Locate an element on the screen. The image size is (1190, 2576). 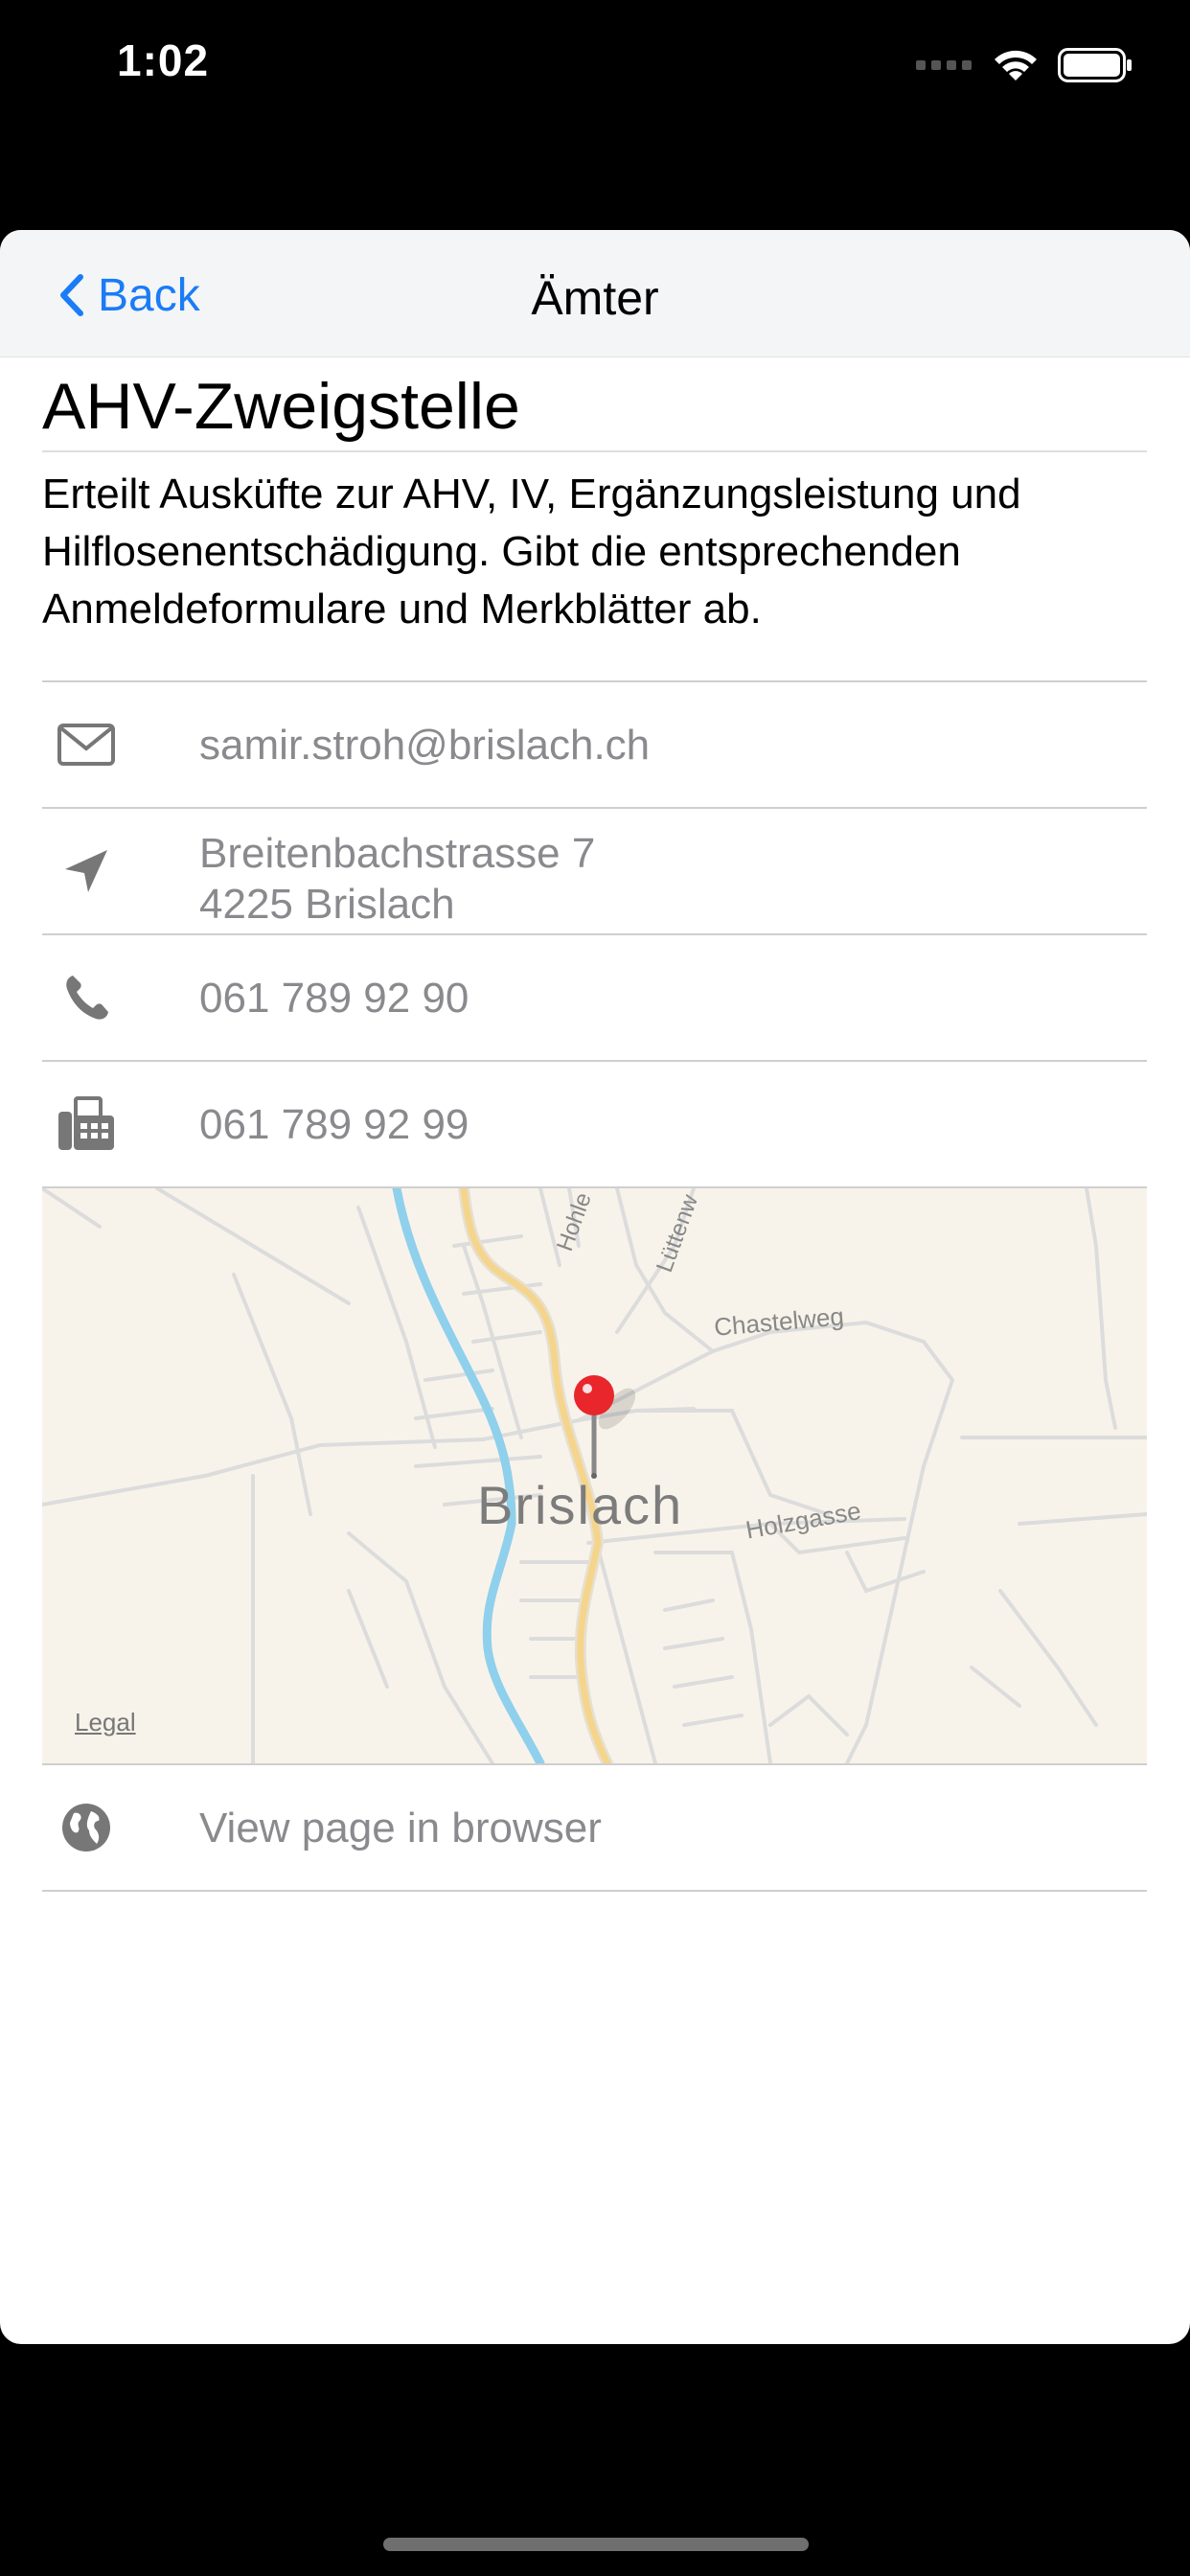
navigation-bar: Back Ämter is located at coordinates (595, 293).